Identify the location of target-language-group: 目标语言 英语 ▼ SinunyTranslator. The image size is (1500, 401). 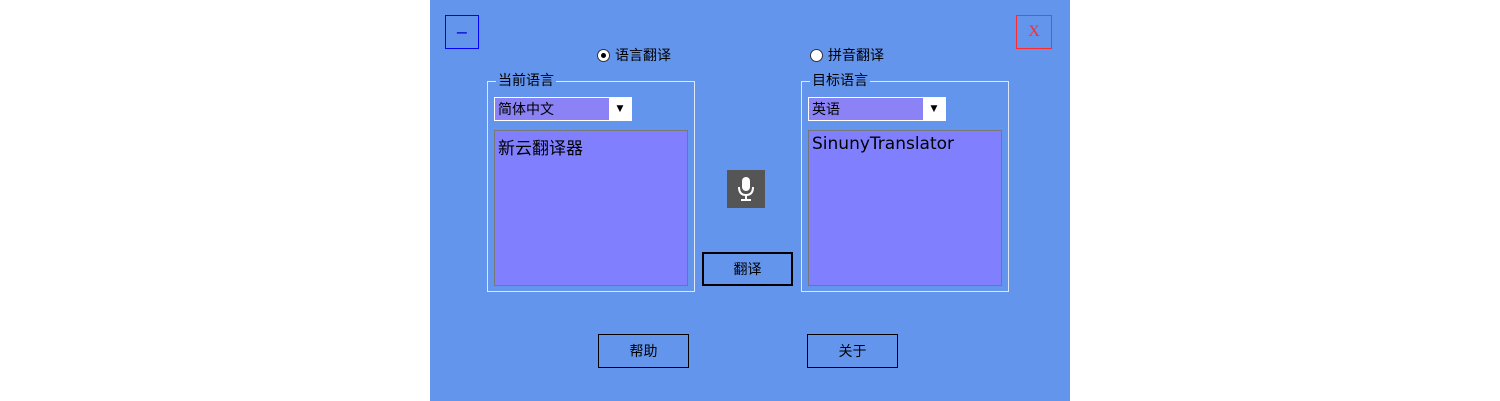
(905, 182).